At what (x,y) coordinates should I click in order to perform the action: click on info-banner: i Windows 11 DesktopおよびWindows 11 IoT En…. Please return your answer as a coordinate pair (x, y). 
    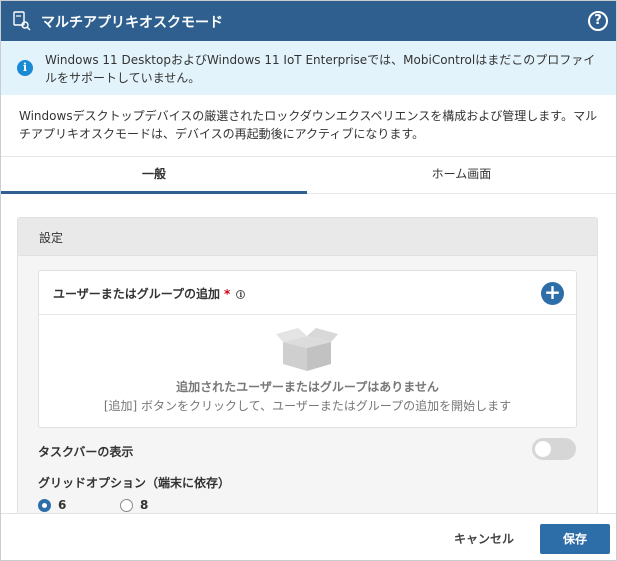
    Looking at the image, I should click on (308, 68).